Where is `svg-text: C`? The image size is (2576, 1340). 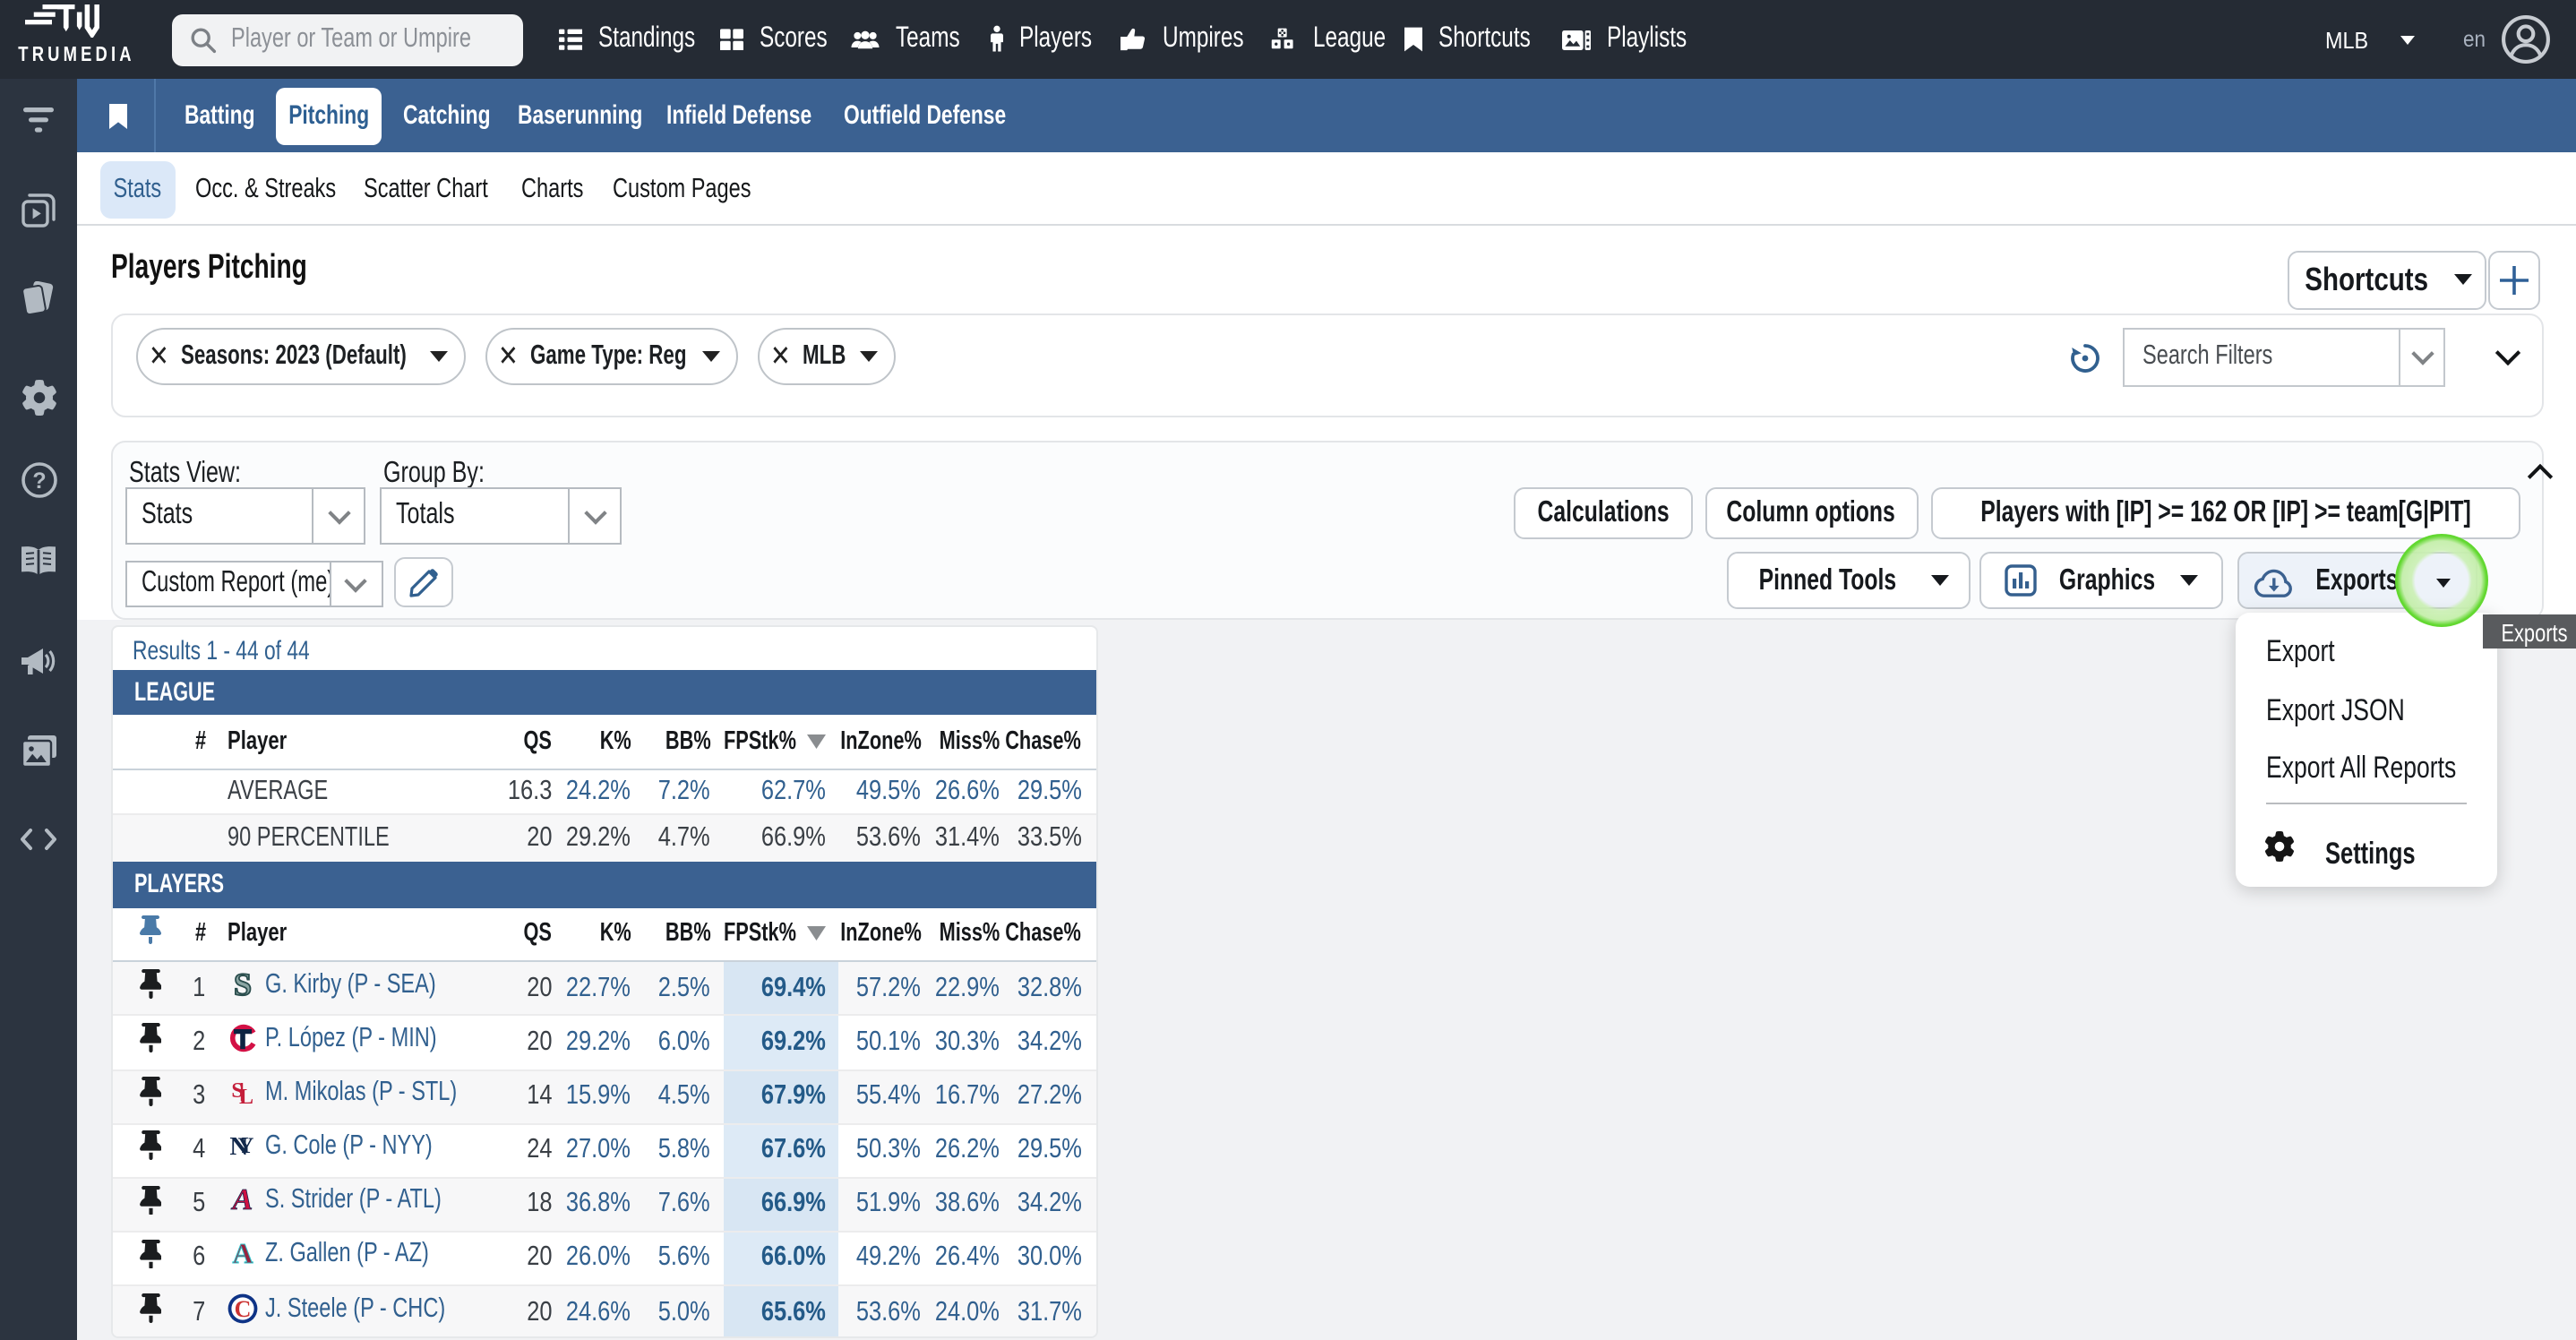
svg-text: C is located at coordinates (243, 1309).